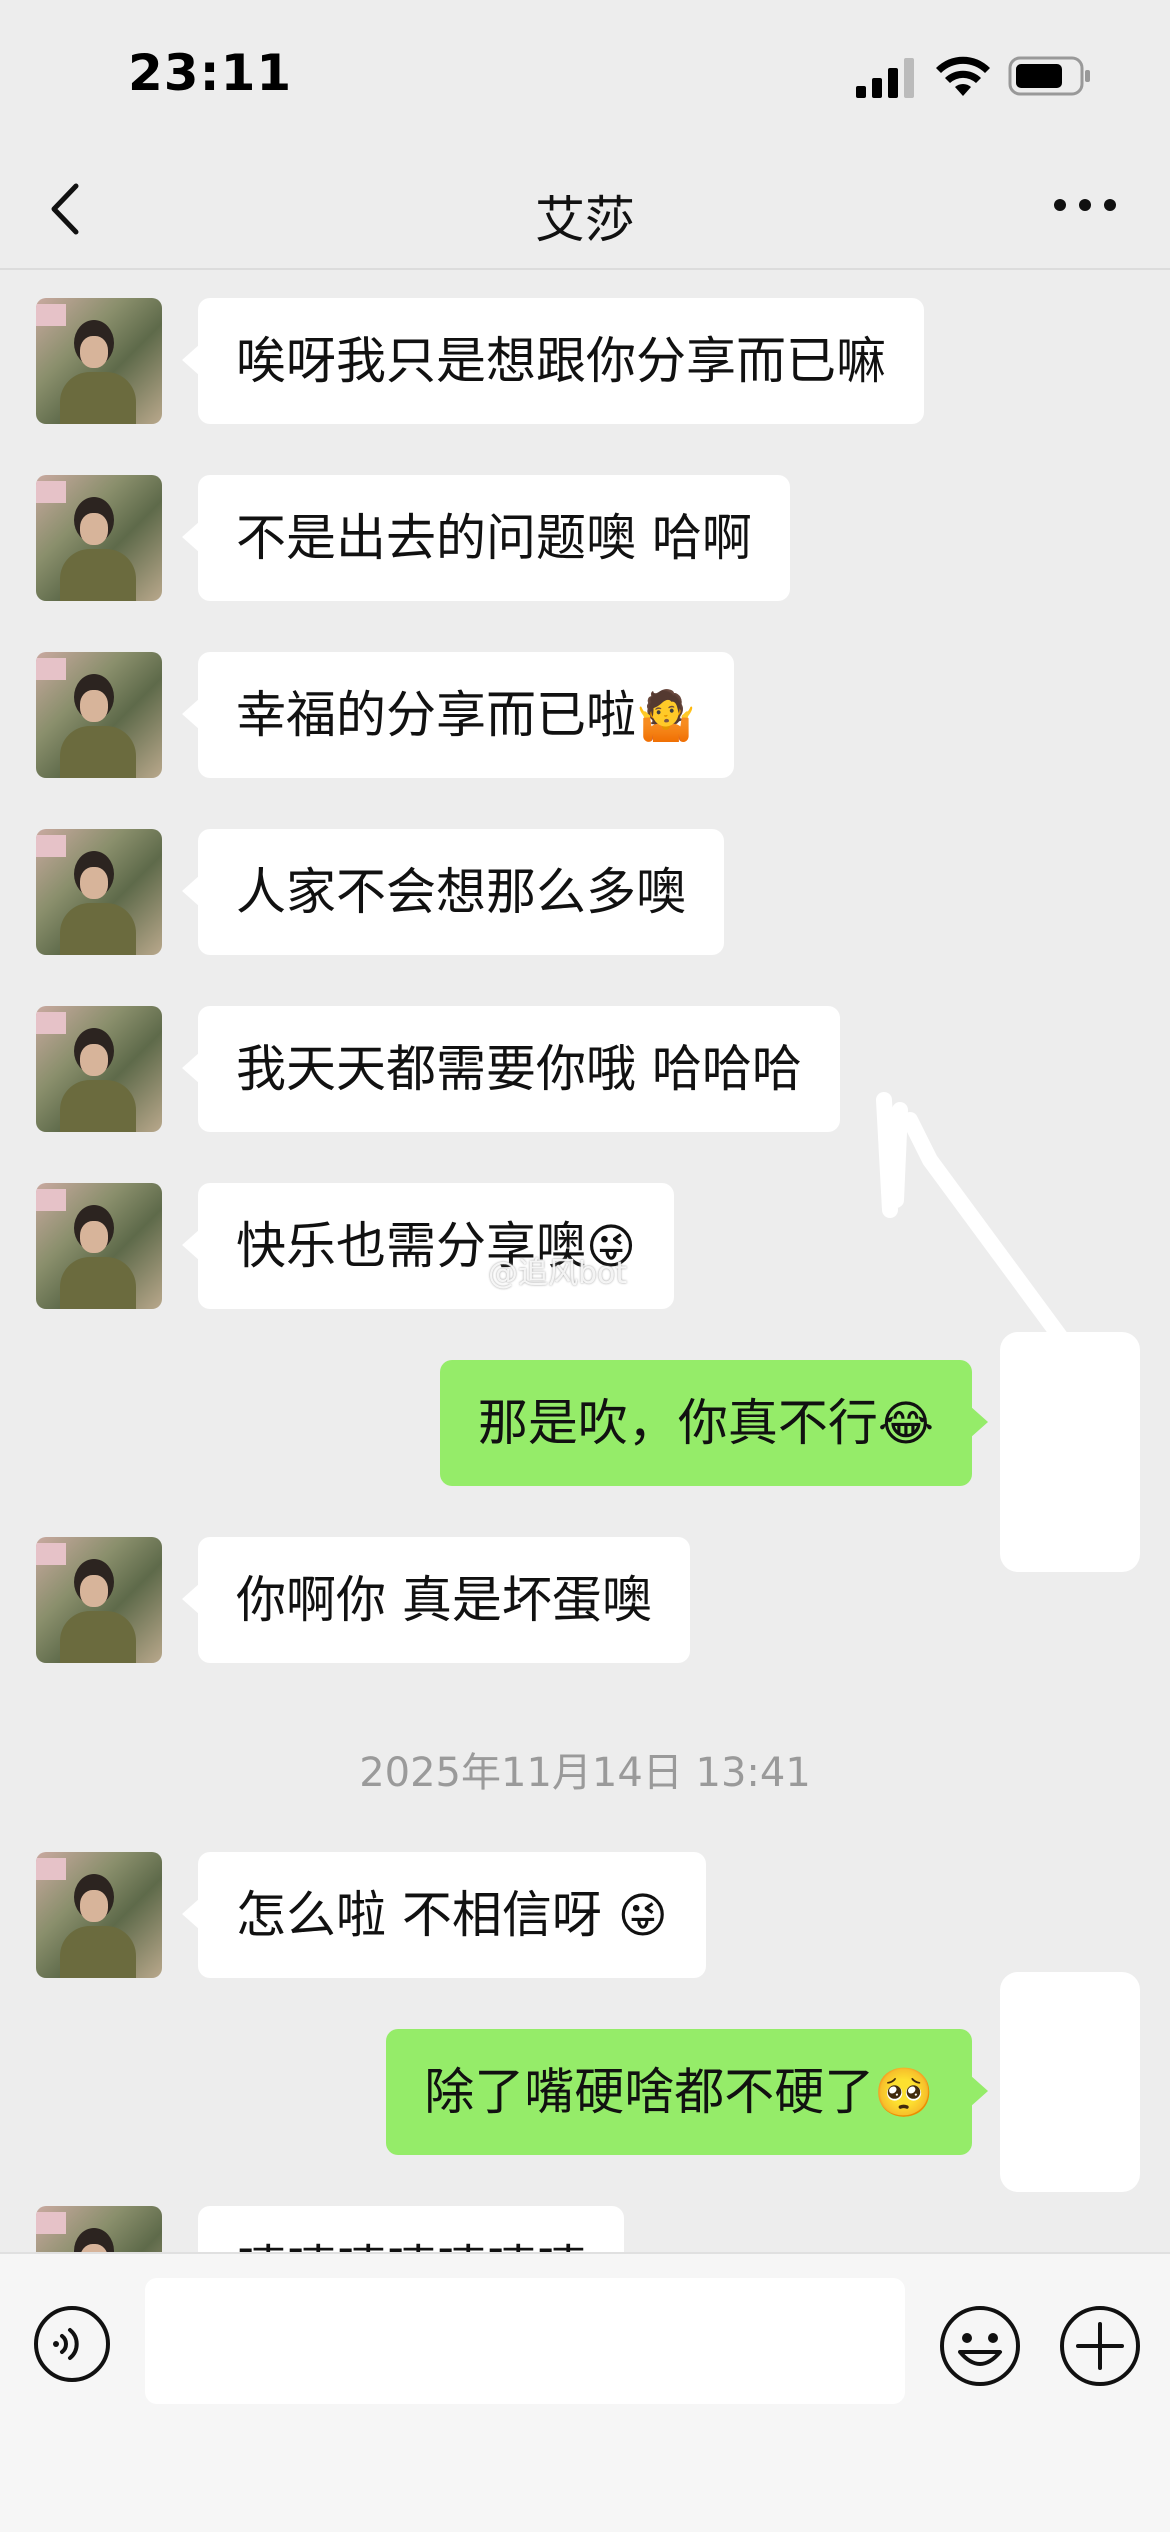 Image resolution: width=1170 pixels, height=2532 pixels. I want to click on message-bubble-incoming: 不是出去的问题噢 哈啊, so click(486, 538).